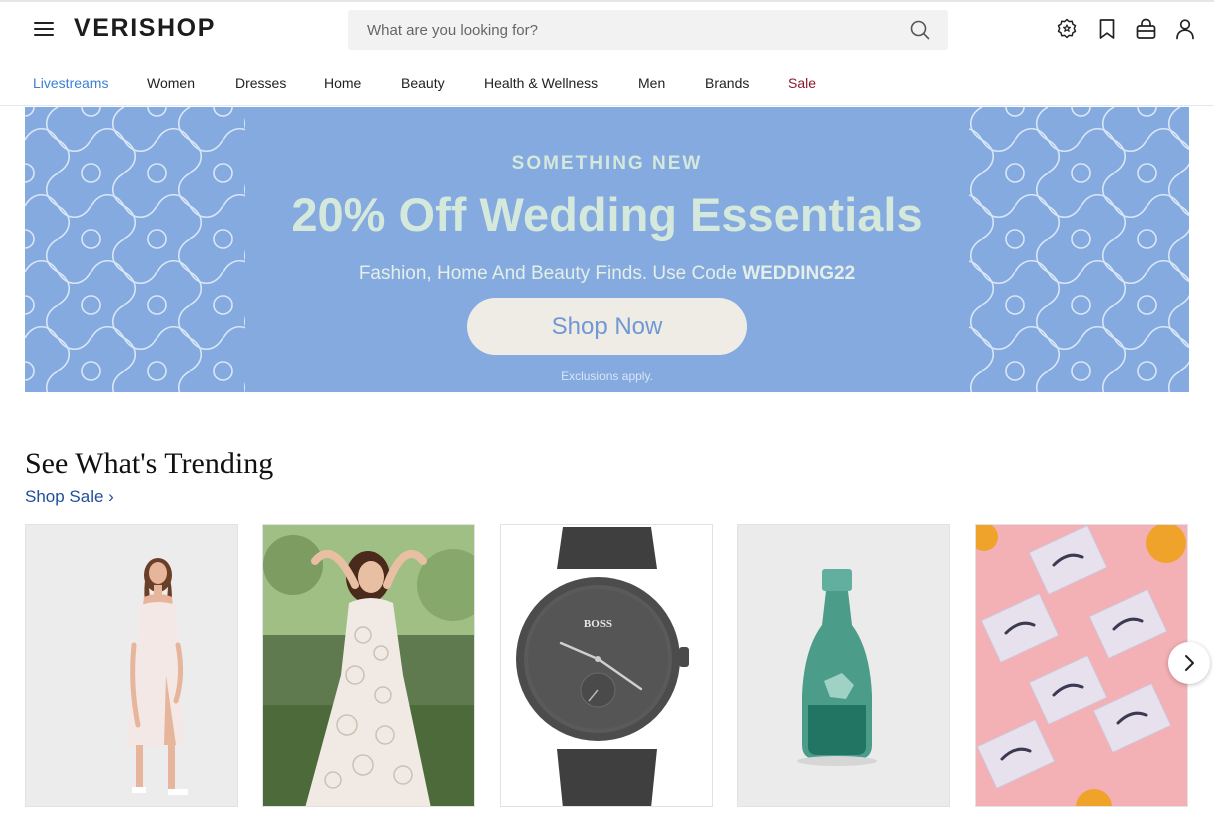 The height and width of the screenshot is (823, 1214). I want to click on bookmark-icon, so click(1107, 29).